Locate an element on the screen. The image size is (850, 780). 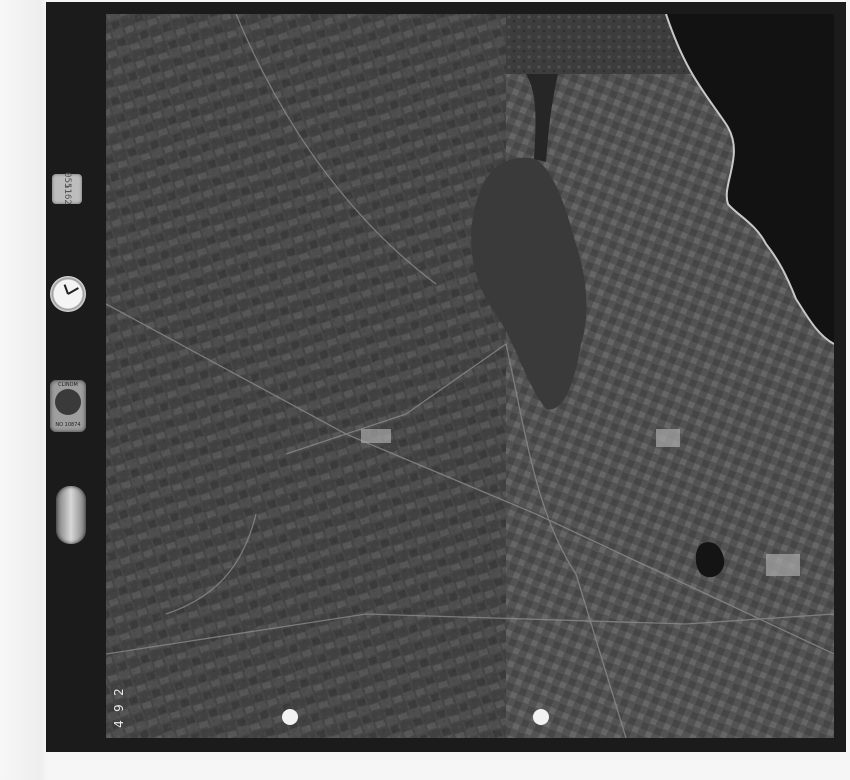
altimeter-value-2: 1162 is located at coordinates (67, 194).